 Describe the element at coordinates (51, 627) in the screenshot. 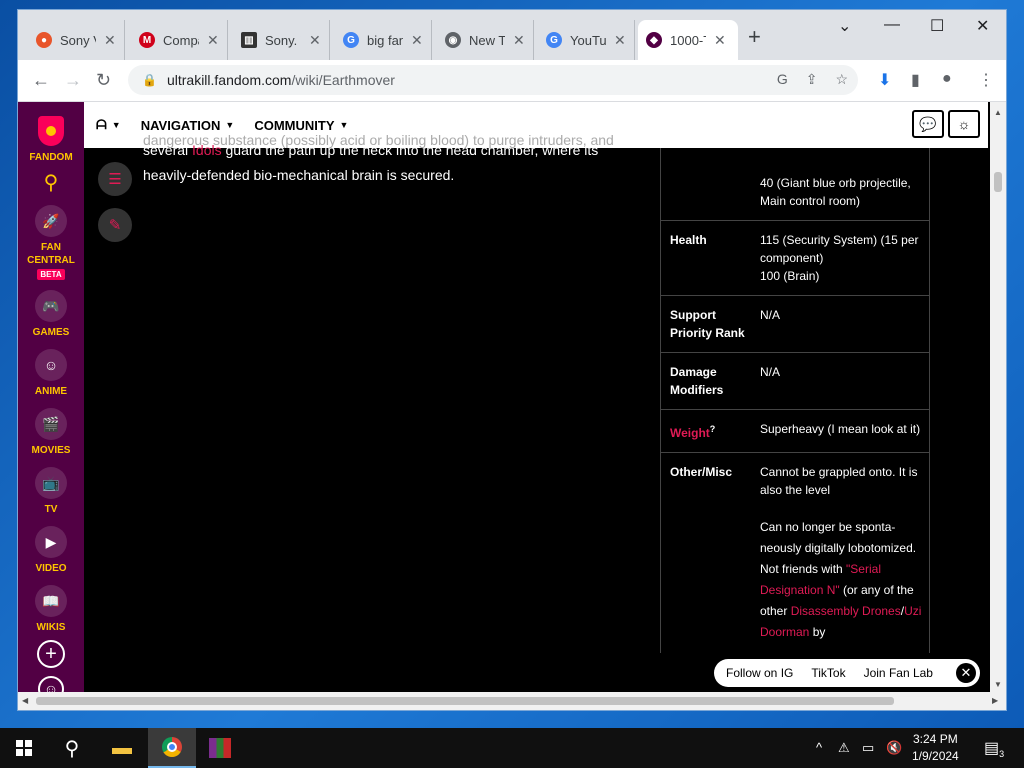

I see `rail-item-label: WIKIS` at that location.